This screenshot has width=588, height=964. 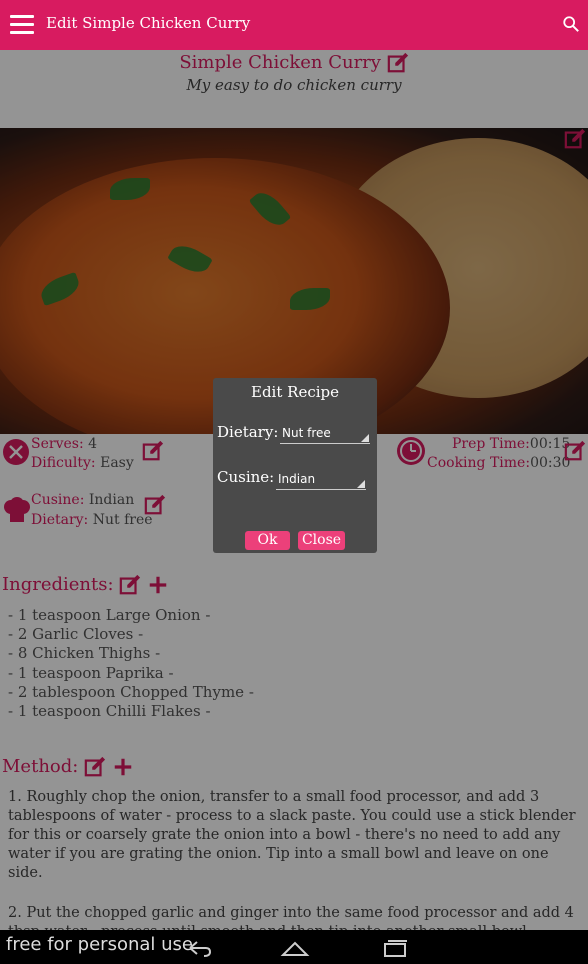 What do you see at coordinates (148, 23) in the screenshot?
I see `app-bar-title: Edit Simple Chicken Curry` at bounding box center [148, 23].